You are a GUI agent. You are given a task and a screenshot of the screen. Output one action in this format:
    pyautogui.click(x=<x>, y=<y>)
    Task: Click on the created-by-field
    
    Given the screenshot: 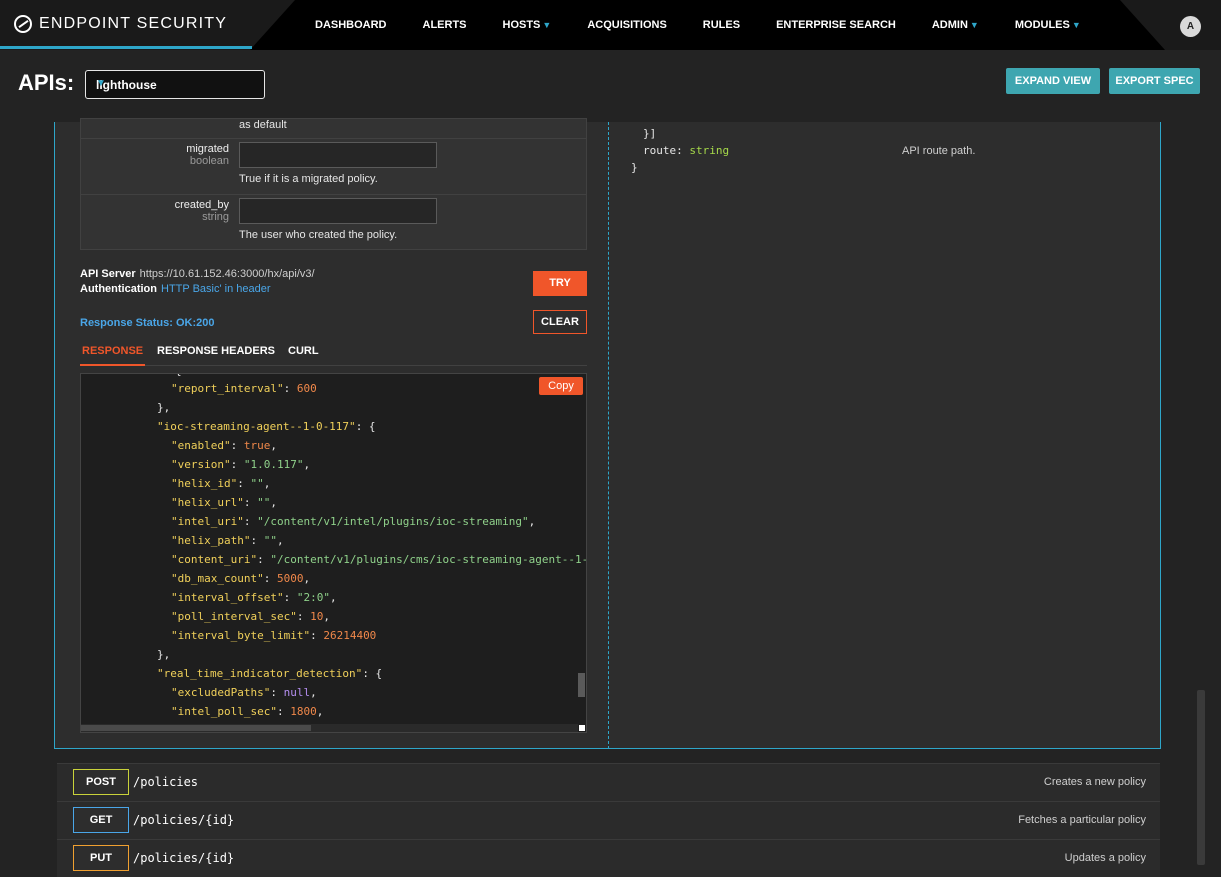 What is the action you would take?
    pyautogui.click(x=338, y=211)
    